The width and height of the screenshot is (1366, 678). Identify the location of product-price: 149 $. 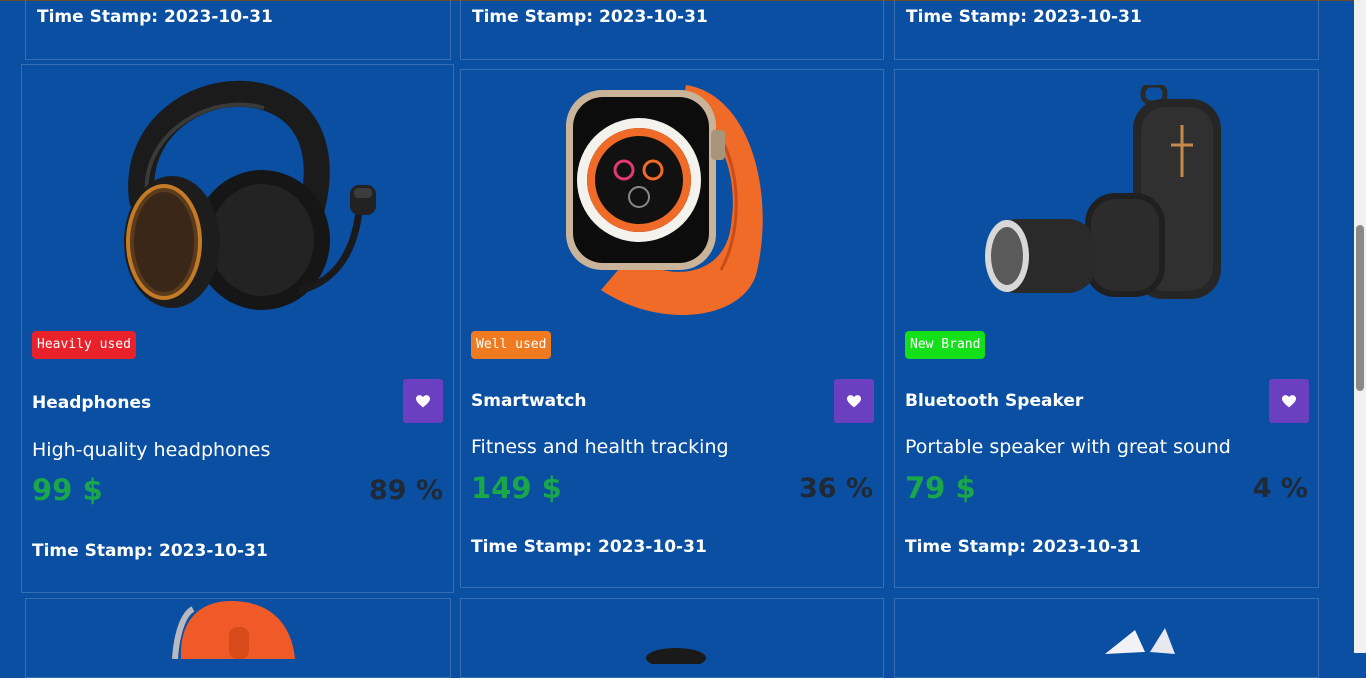
(516, 488).